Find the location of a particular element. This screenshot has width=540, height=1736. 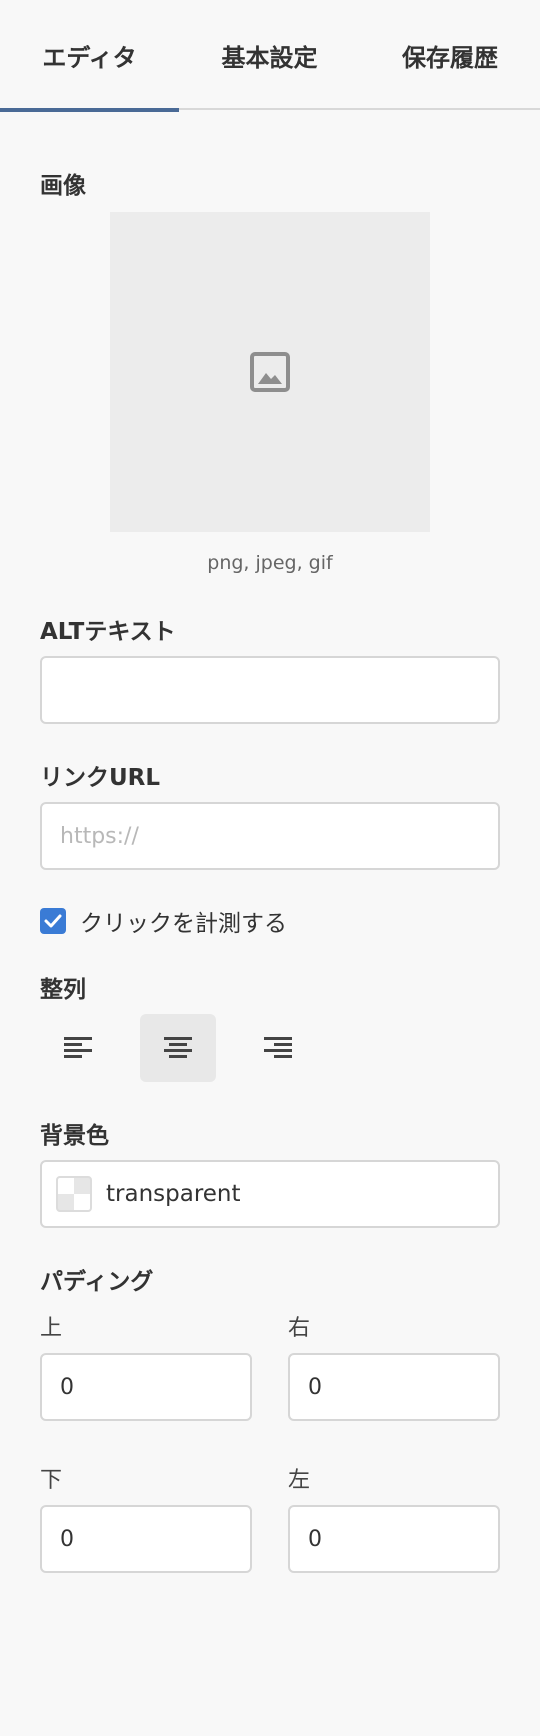

color-swatch is located at coordinates (74, 1194).